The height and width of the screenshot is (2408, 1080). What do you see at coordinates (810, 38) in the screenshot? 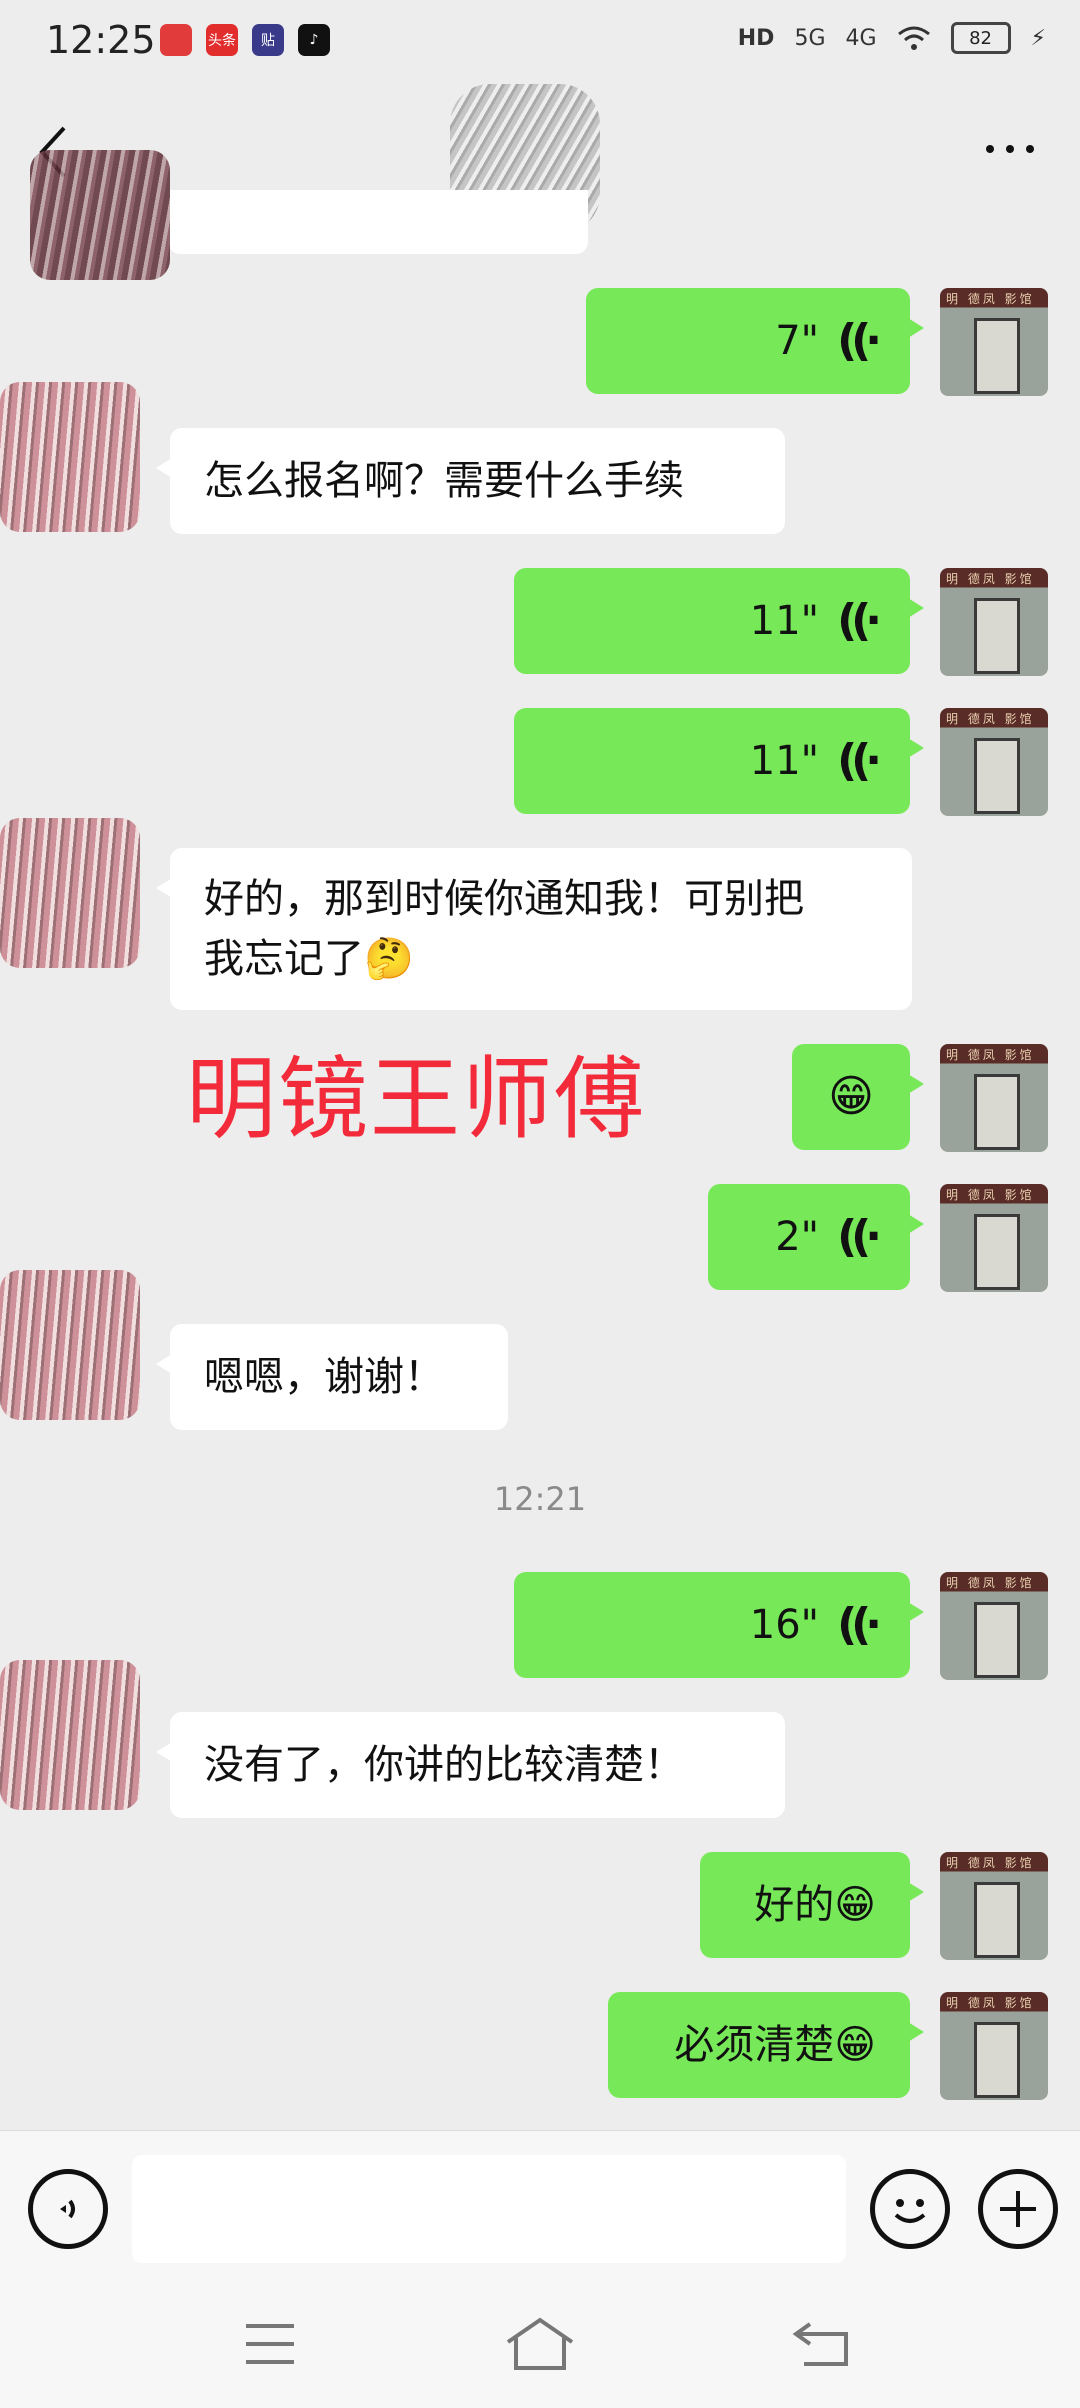
I see `signal-5g-icon: 5G` at bounding box center [810, 38].